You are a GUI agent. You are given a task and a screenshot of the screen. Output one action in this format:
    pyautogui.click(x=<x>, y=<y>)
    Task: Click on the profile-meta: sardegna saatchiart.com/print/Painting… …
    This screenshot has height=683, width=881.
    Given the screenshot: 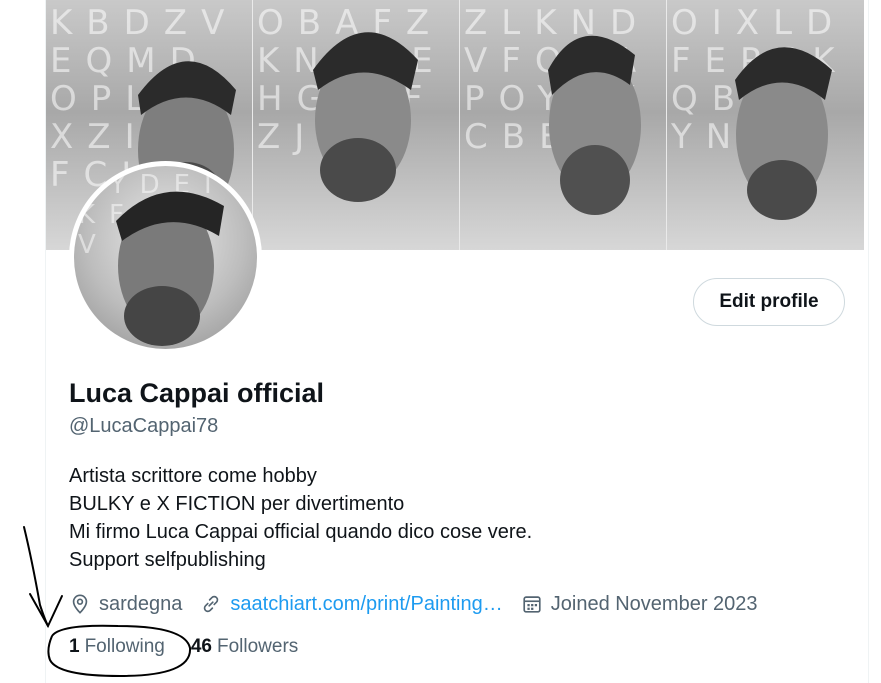 What is the action you would take?
    pyautogui.click(x=422, y=604)
    